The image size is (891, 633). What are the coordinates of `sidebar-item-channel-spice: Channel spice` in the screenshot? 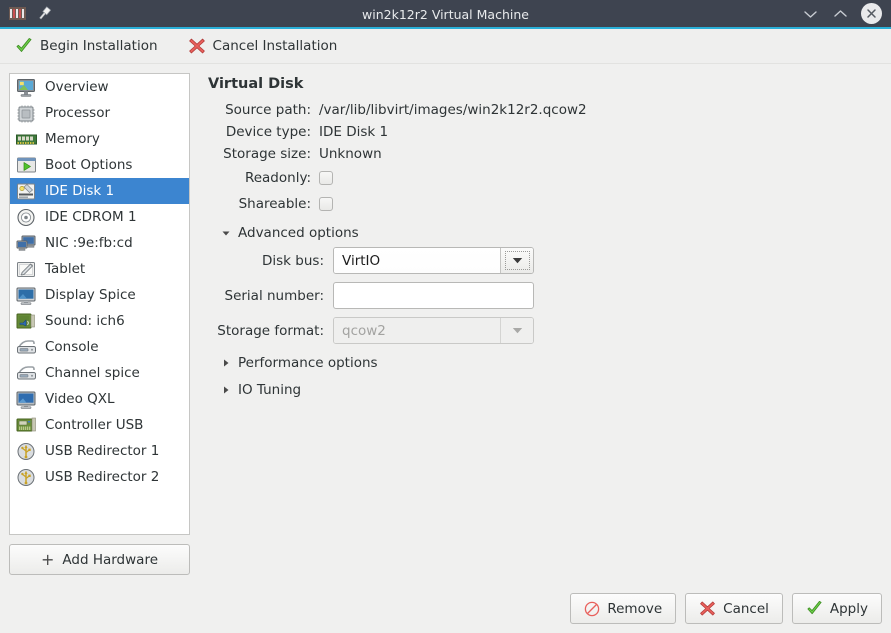 It's located at (99, 373).